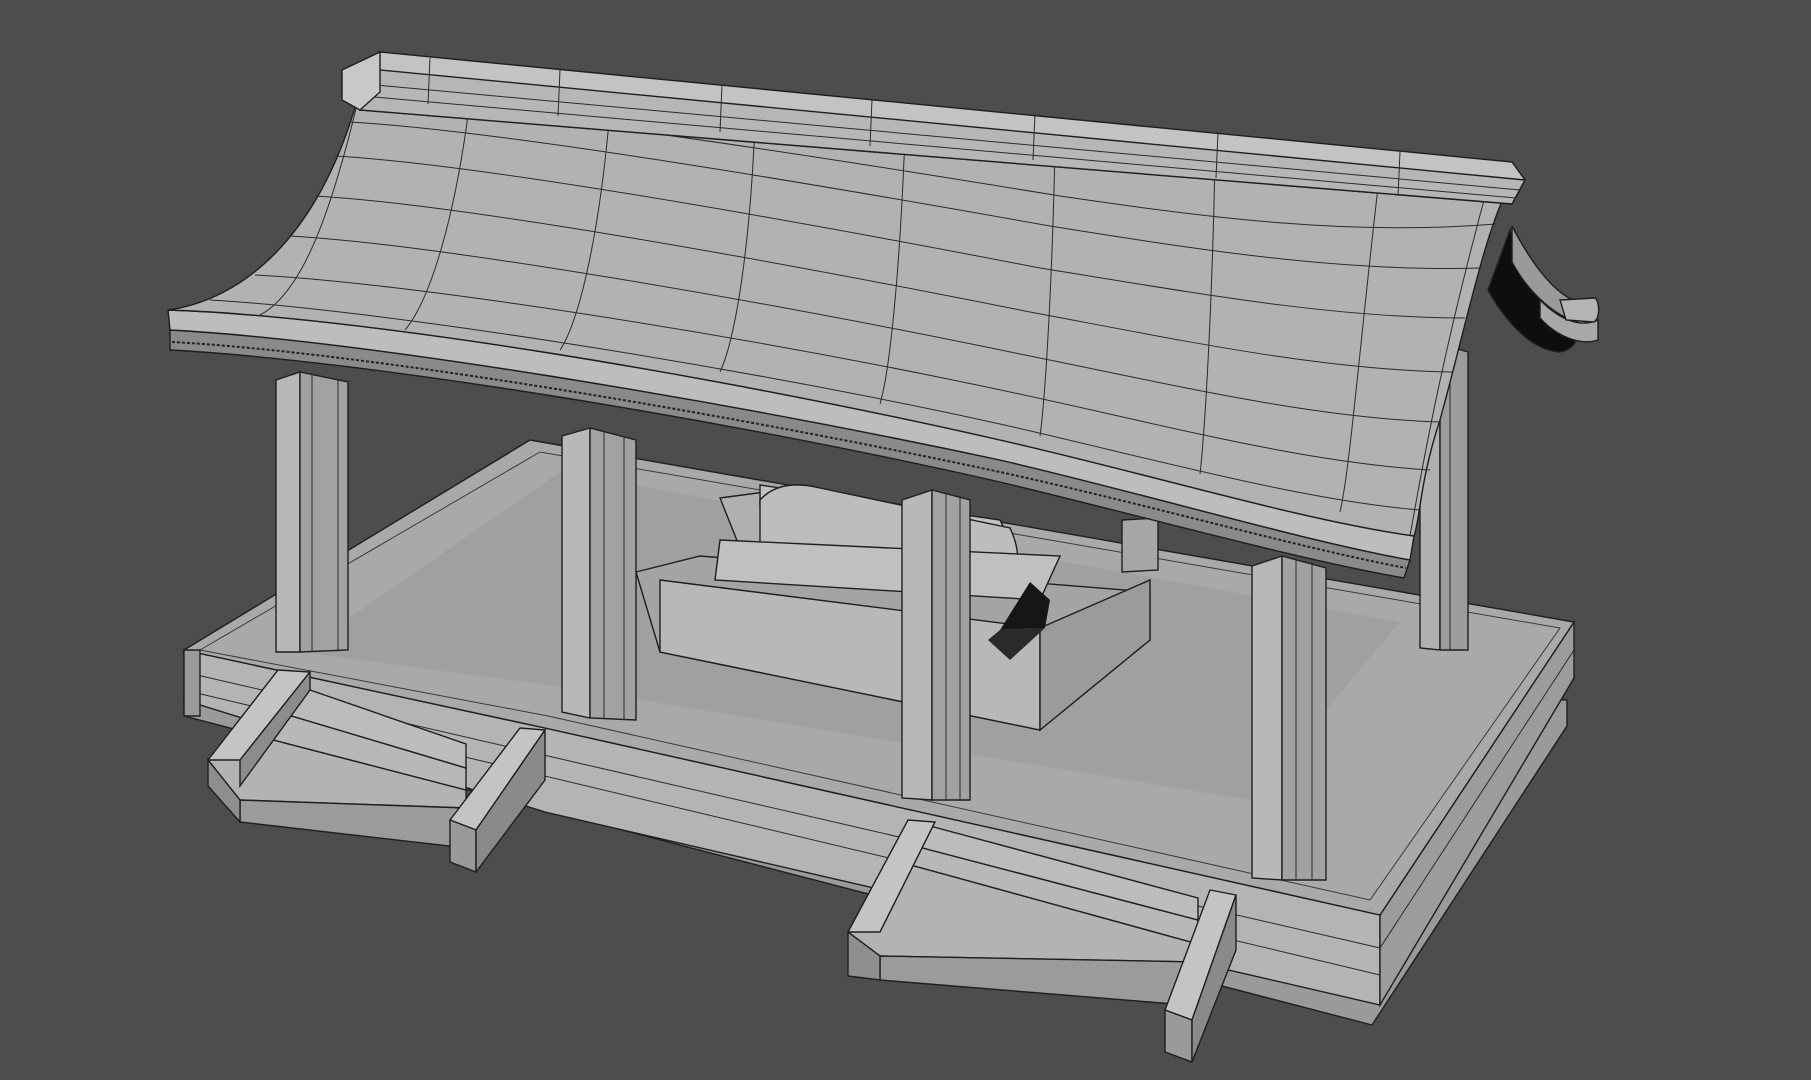  I want to click on roof-end-ornament, so click(1543, 289).